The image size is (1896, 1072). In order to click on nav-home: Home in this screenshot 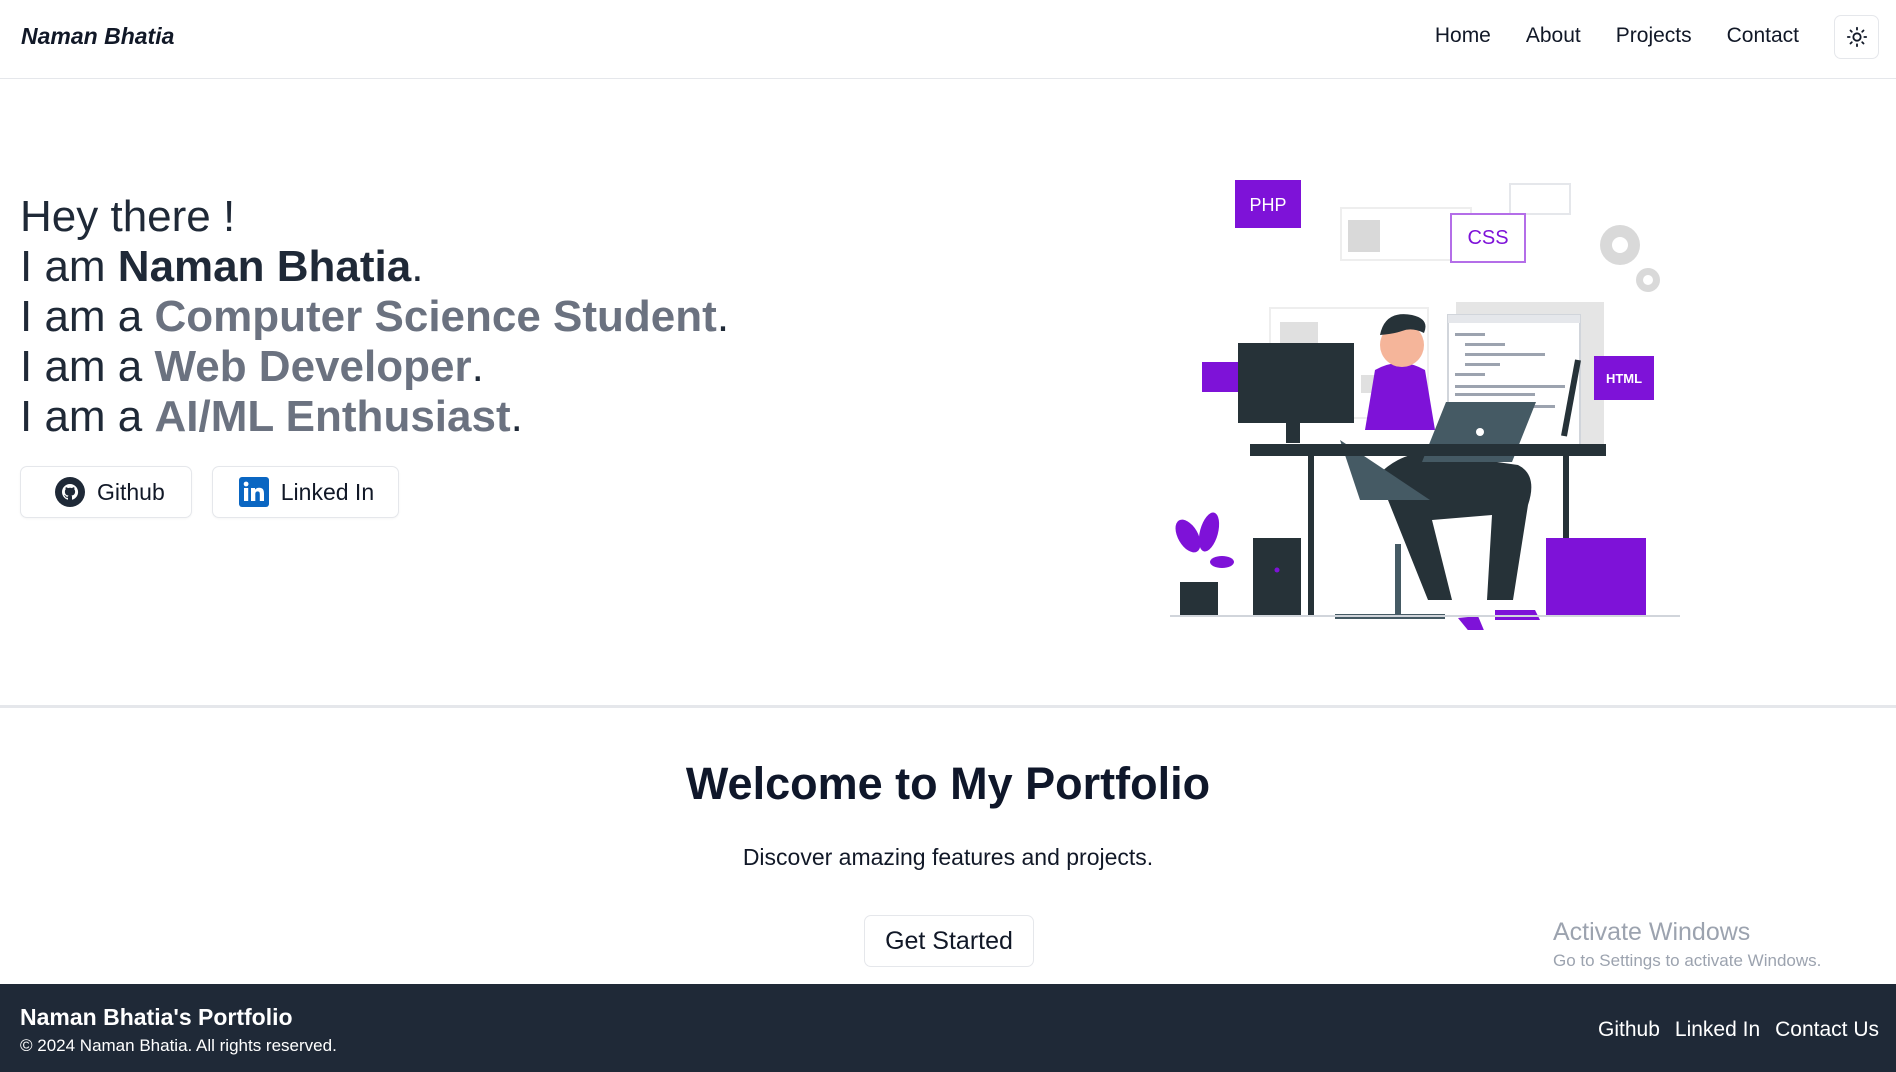, I will do `click(1463, 36)`.